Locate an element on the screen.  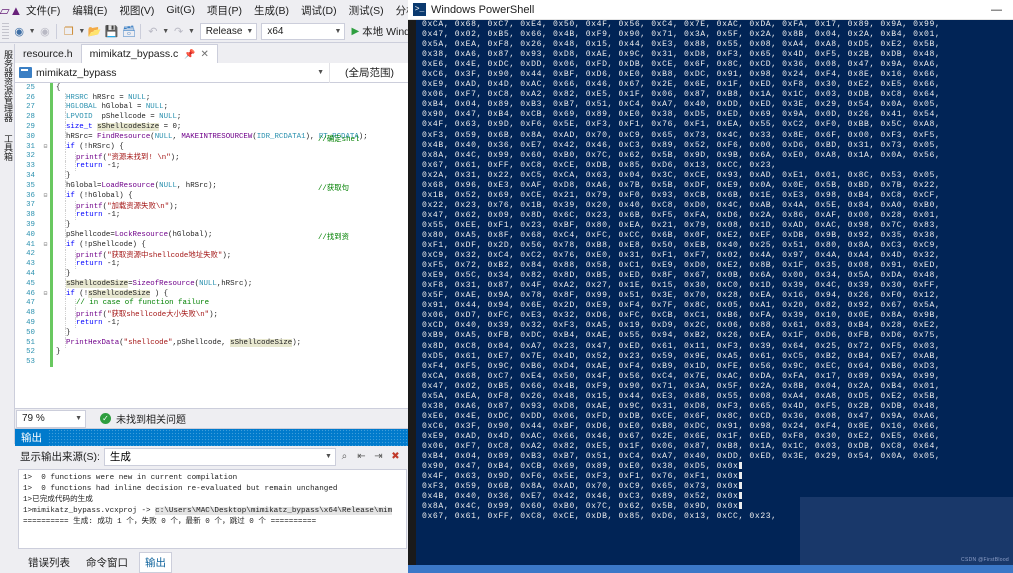
pin-icon: 📌 is located at coordinates (189, 54).